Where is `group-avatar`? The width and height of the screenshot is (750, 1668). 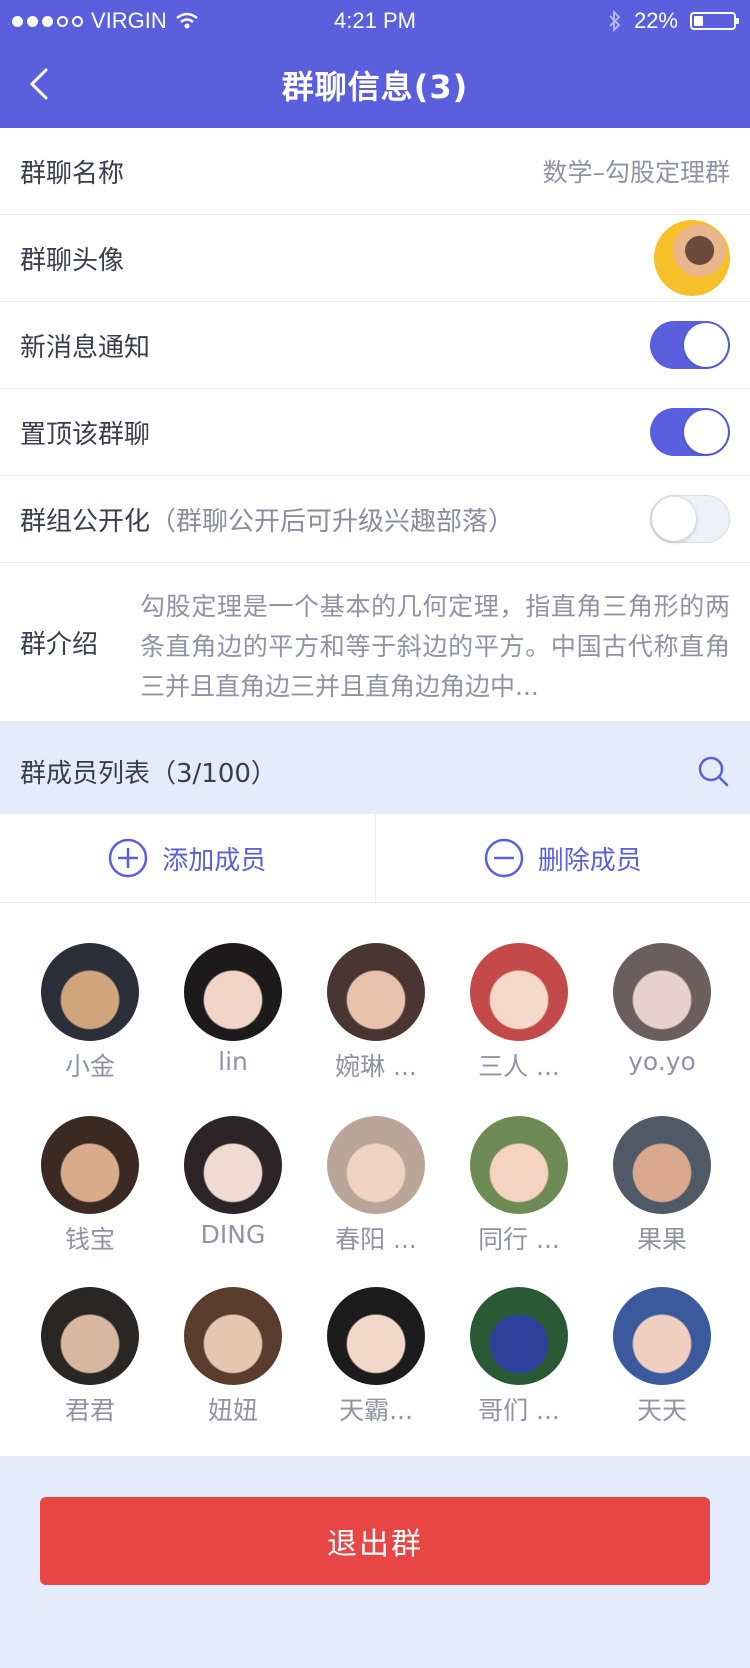
group-avatar is located at coordinates (692, 258).